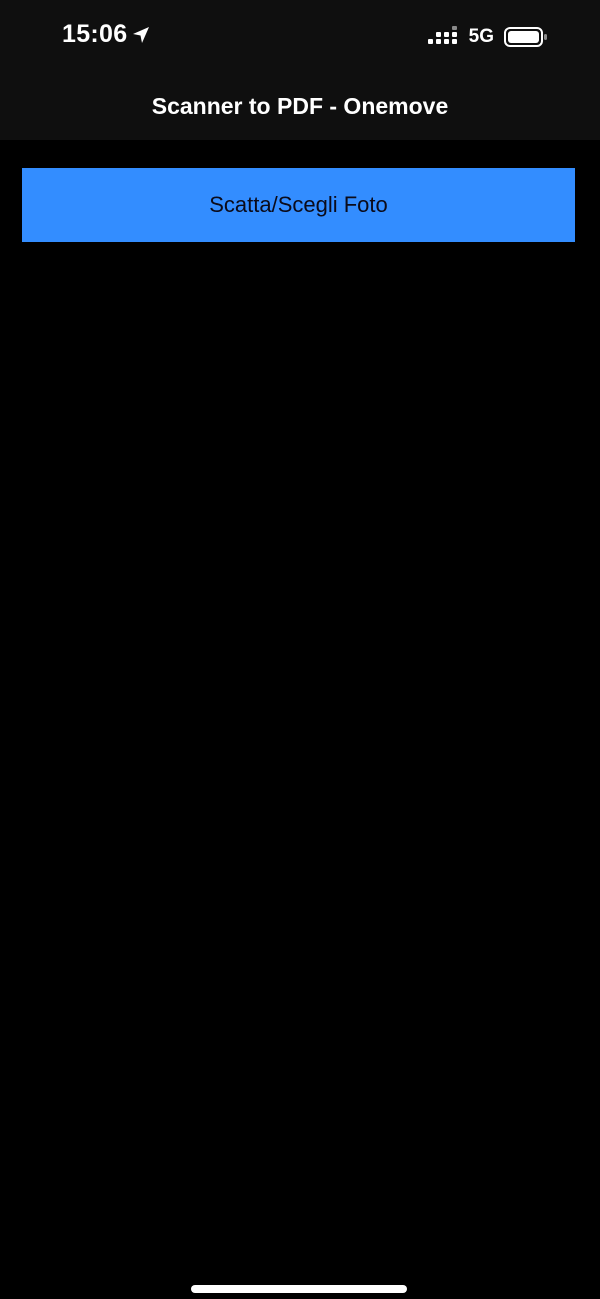  I want to click on navigation-bar: Scanner to PDF - Onemove, so click(300, 106).